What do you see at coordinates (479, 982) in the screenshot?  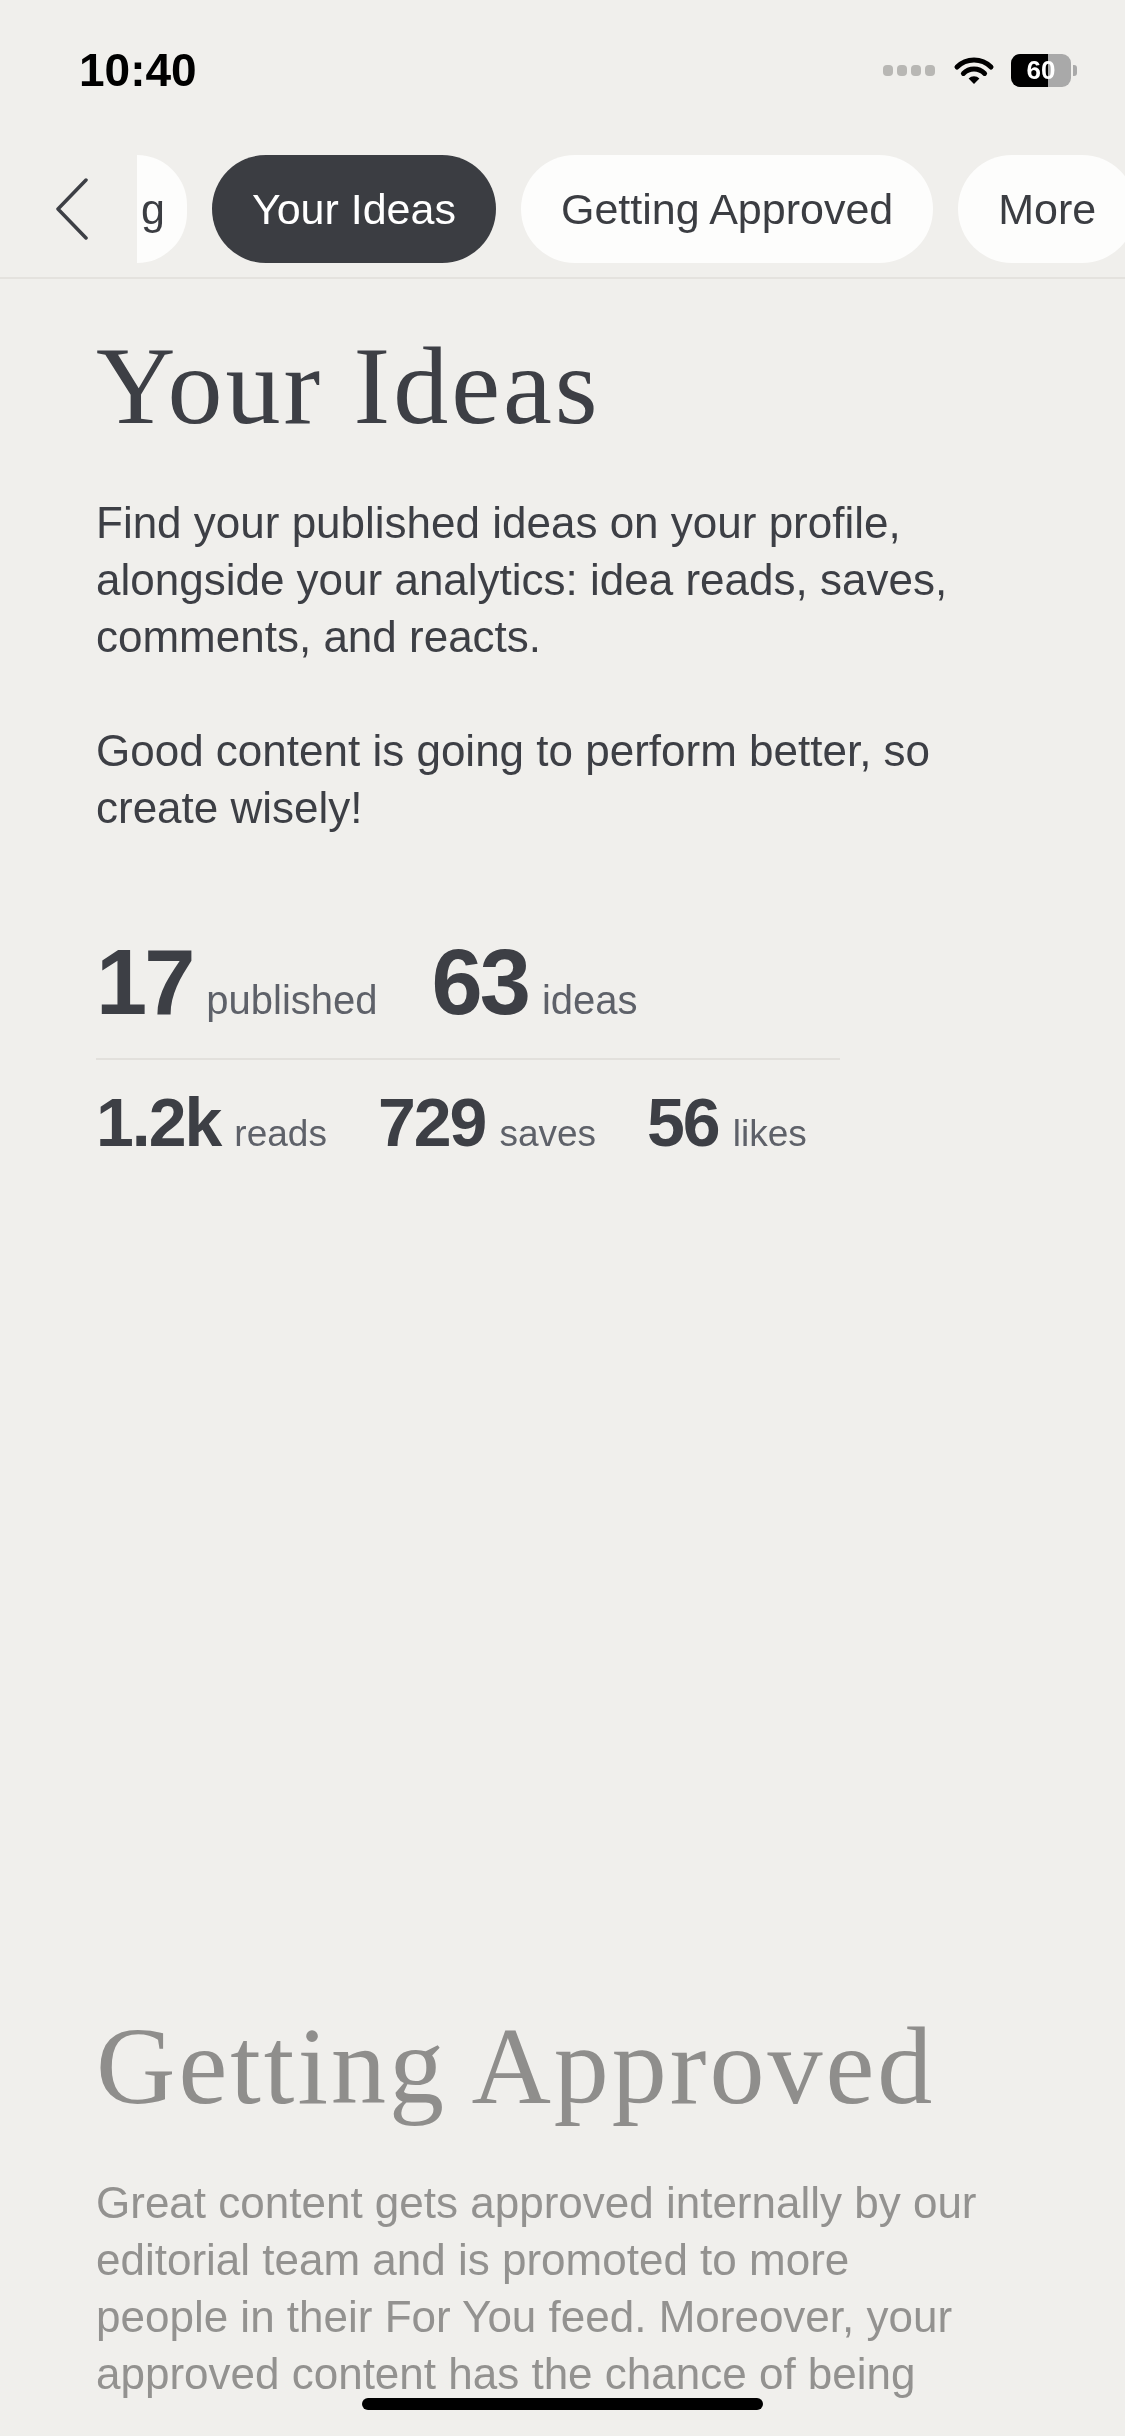 I see `stat-value: 63` at bounding box center [479, 982].